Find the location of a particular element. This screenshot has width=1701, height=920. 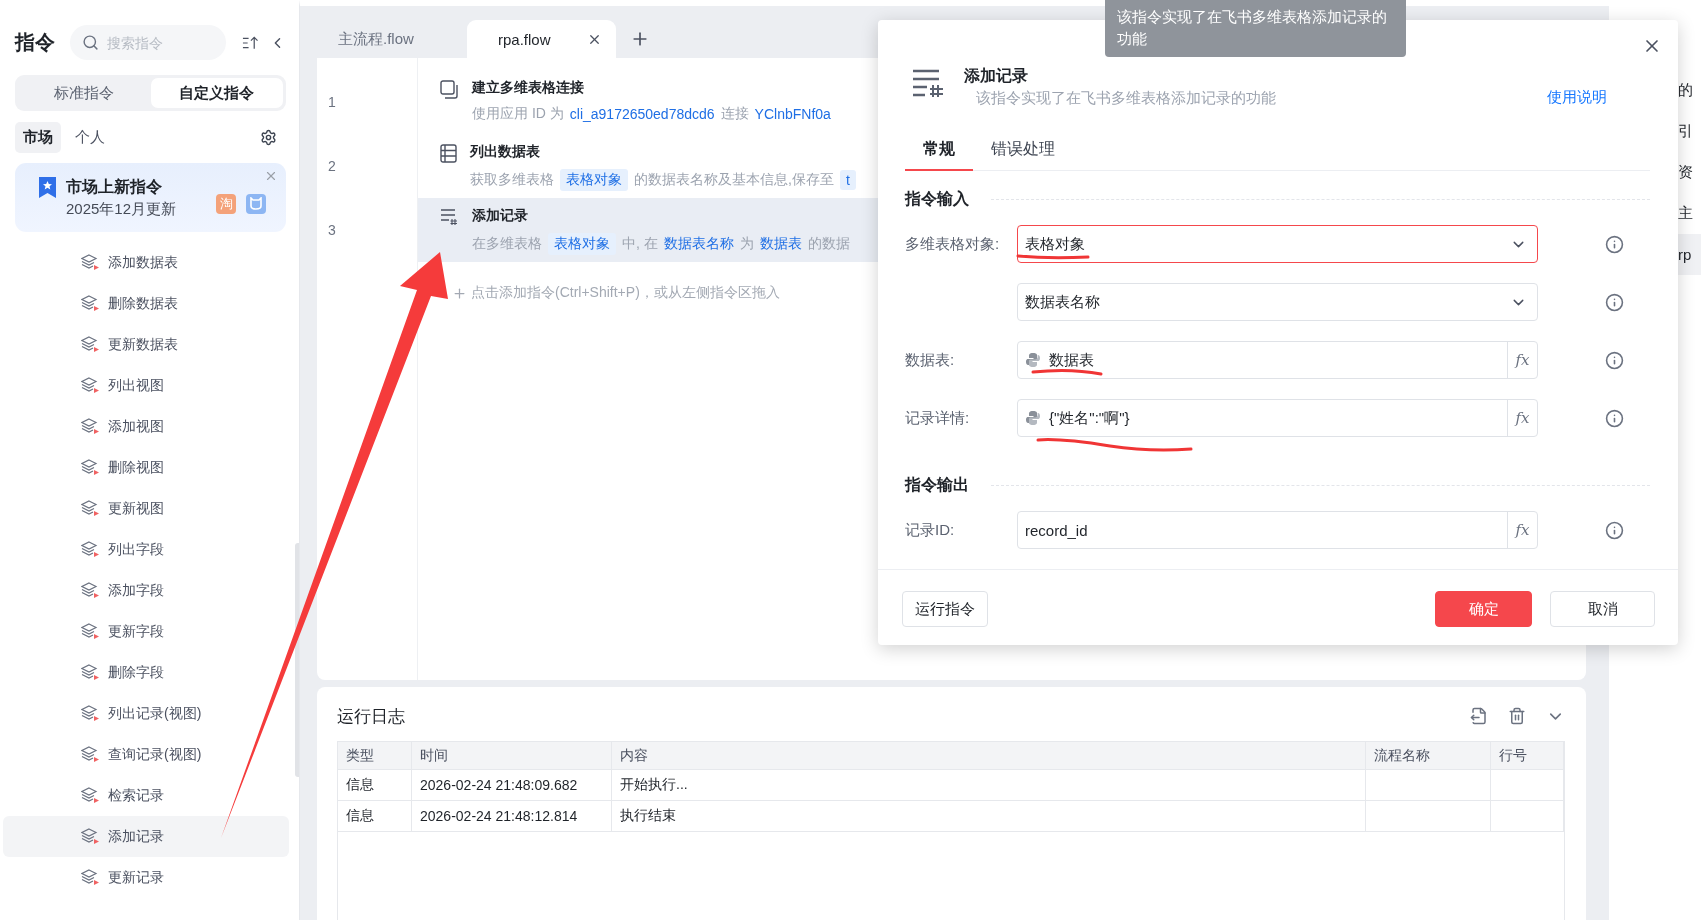

command-label: 删除字段 is located at coordinates (136, 672).